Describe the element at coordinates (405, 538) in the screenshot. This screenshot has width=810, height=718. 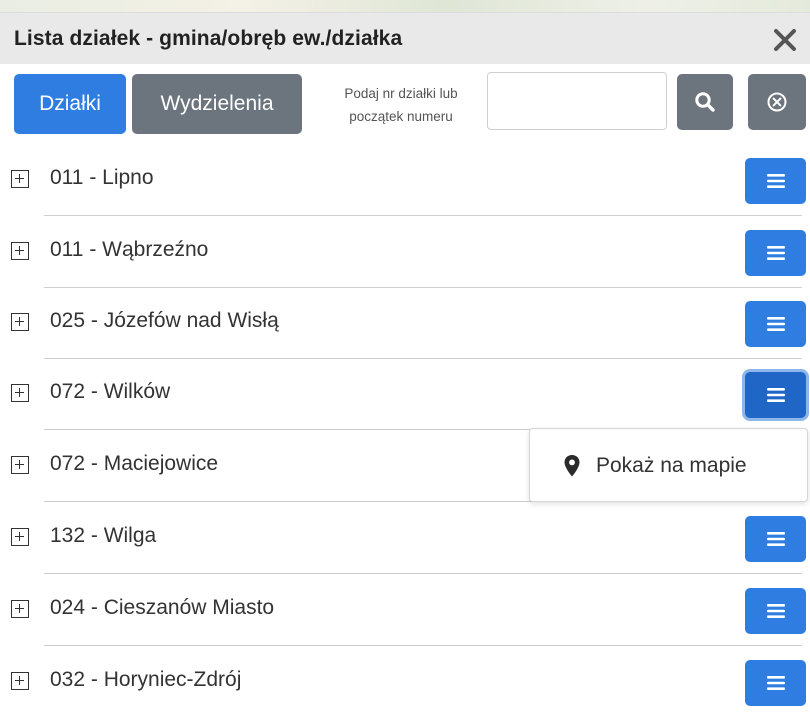
I see `list-item: 132 - Wilga` at that location.